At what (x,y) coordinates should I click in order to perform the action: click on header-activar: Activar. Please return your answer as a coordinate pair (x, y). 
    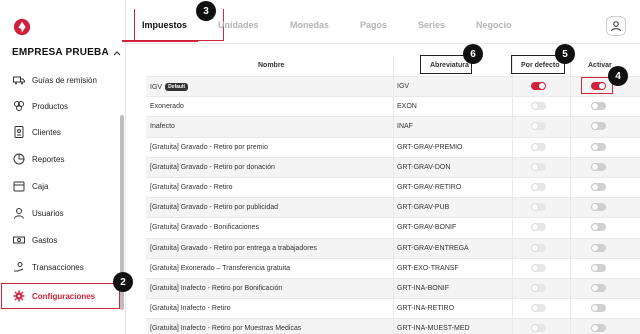
    Looking at the image, I should click on (600, 65).